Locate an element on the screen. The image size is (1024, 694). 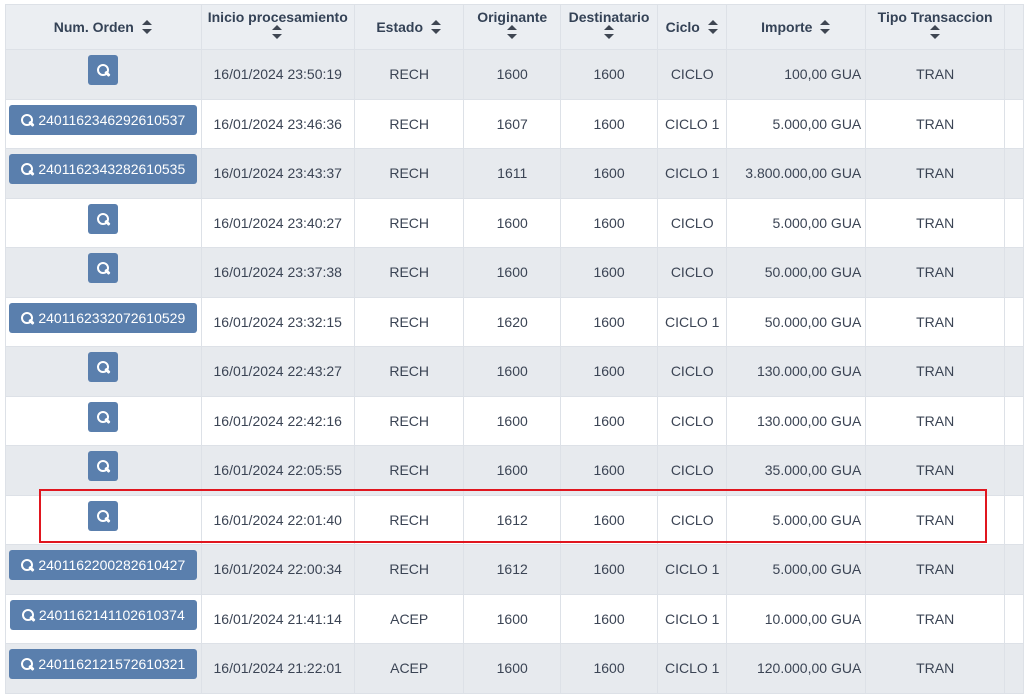
col-header-label: Originante is located at coordinates (512, 17).